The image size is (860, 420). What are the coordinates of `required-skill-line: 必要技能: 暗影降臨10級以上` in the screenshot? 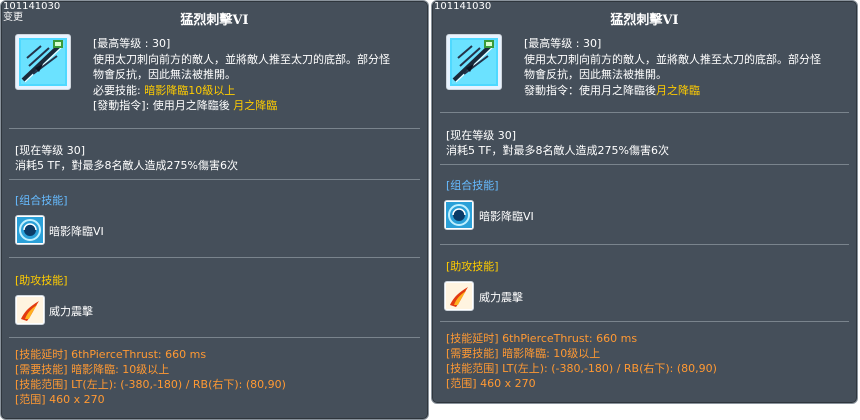 It's located at (164, 90).